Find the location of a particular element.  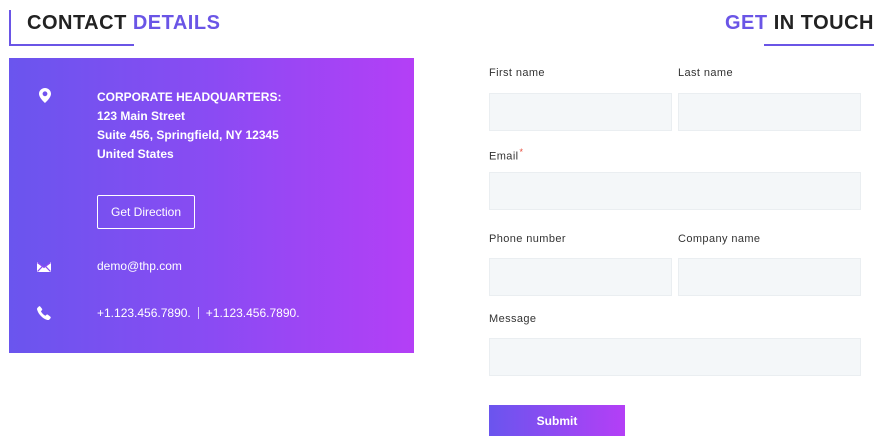

contact-details-title: CONTACT DETAILS is located at coordinates (123, 23).